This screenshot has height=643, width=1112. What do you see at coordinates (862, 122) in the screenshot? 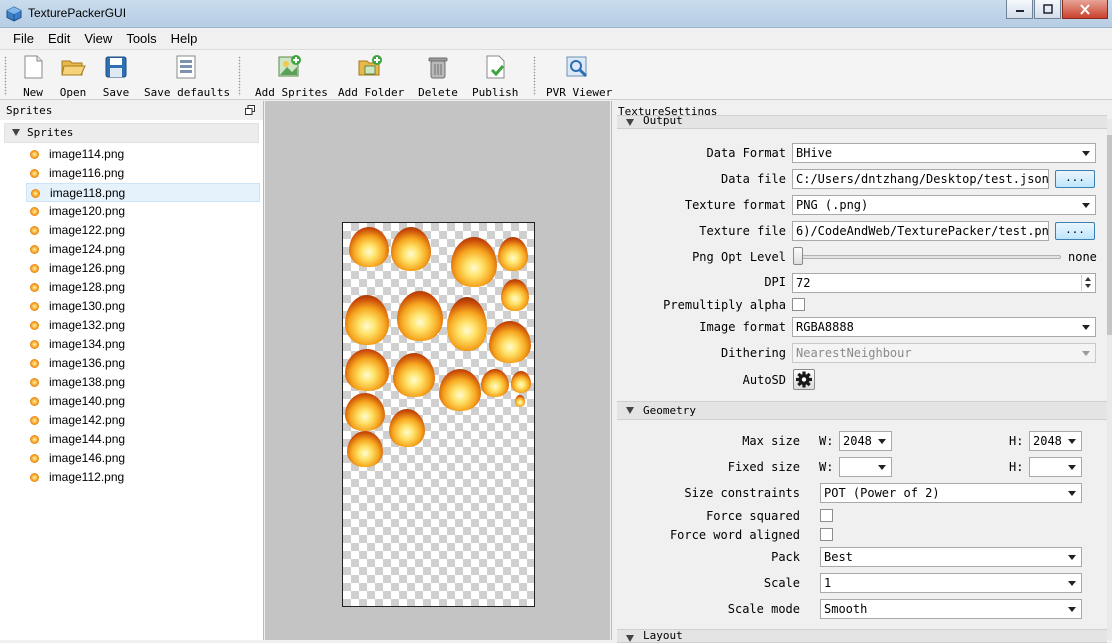
I see `output-section-header: Output` at bounding box center [862, 122].